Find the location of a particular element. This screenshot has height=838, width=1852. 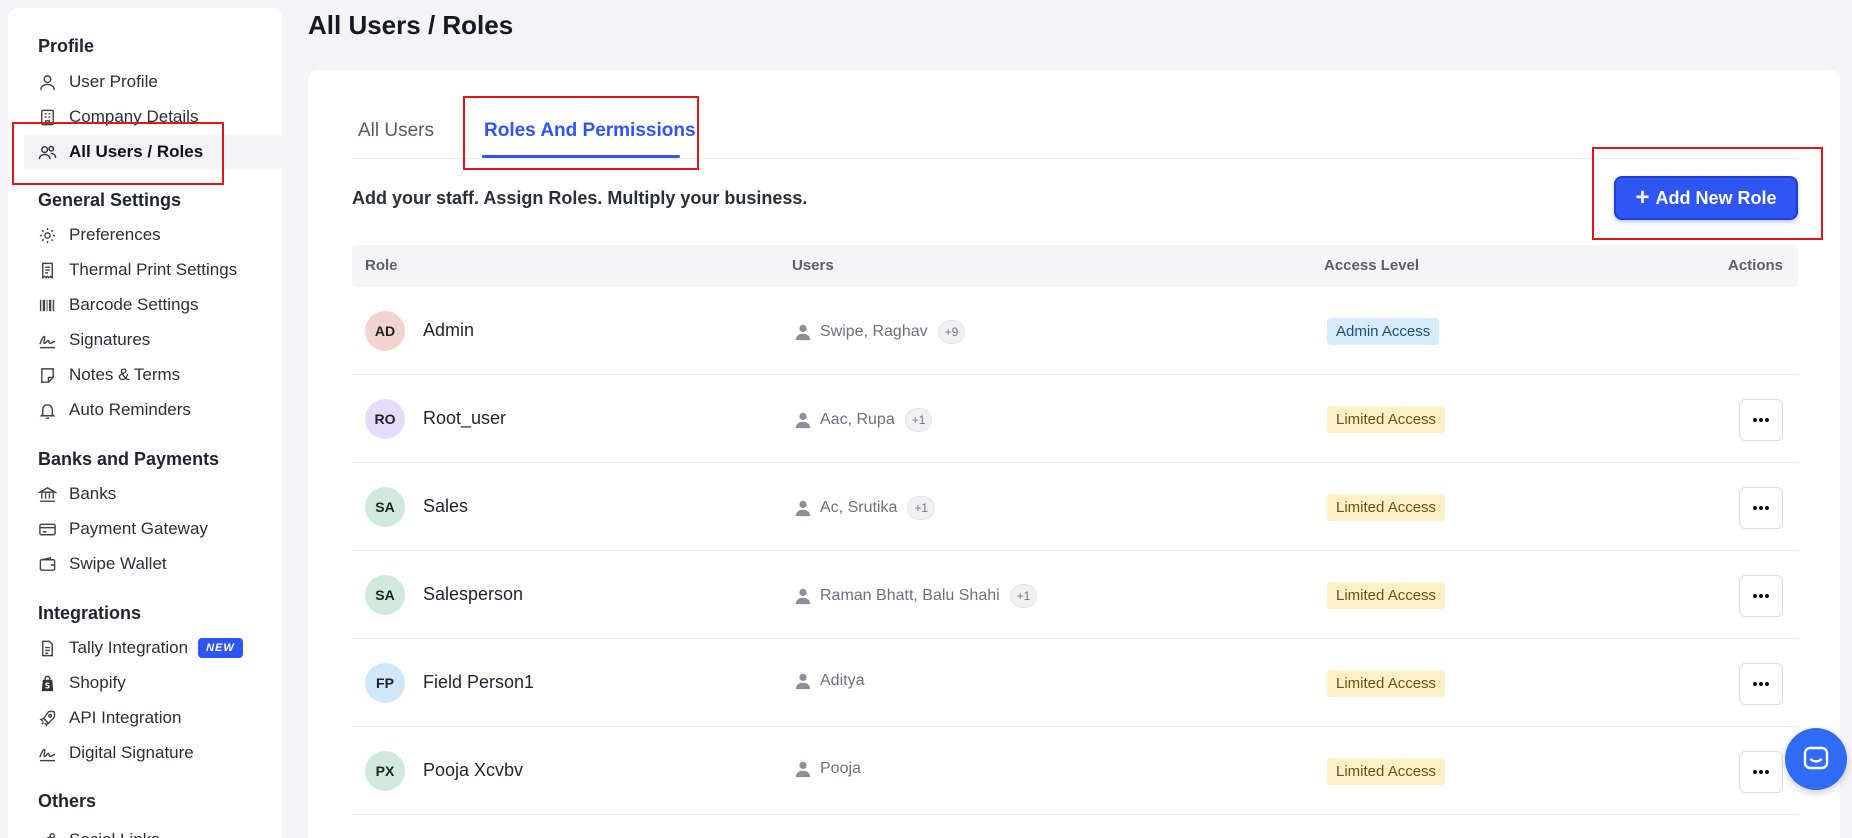

sidebar-item-label: Thermal Print Settings is located at coordinates (153, 269).